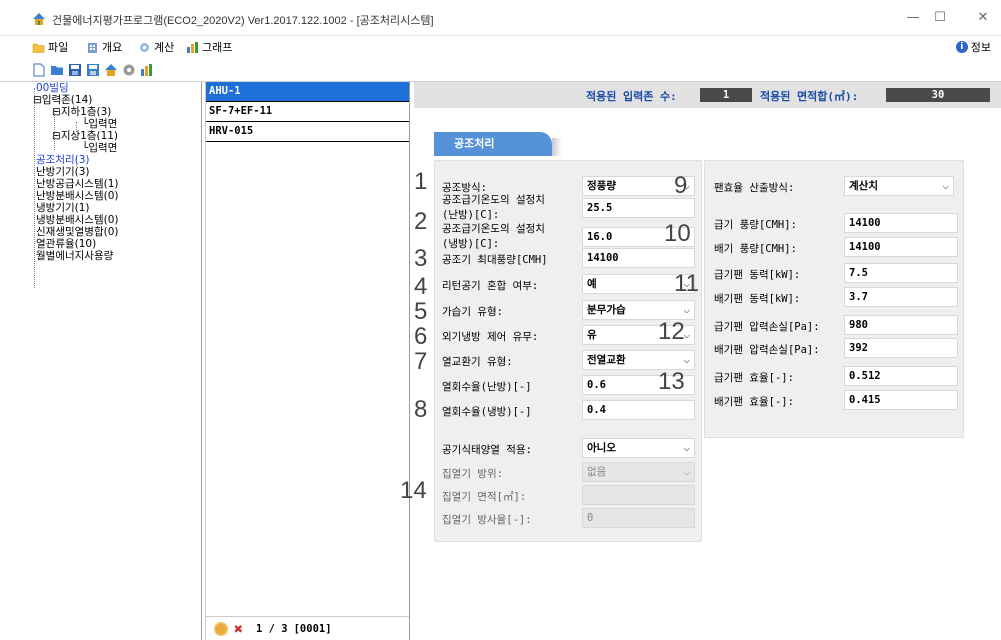 The width and height of the screenshot is (1001, 640). What do you see at coordinates (901, 348) in the screenshot?
I see `text-field: 392` at bounding box center [901, 348].